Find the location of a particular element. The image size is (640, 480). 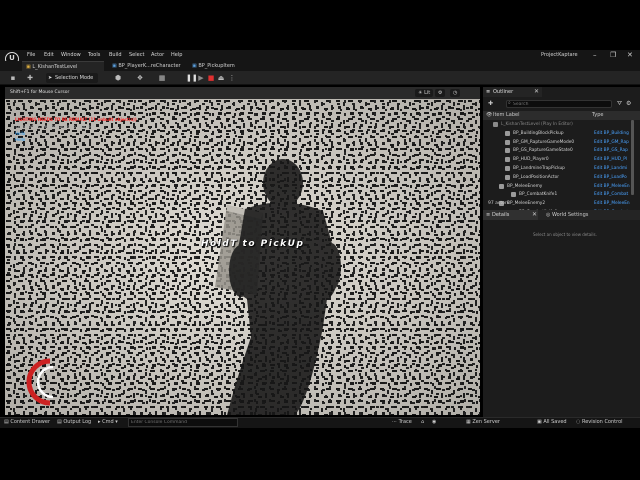

console-command-input is located at coordinates (183, 422).